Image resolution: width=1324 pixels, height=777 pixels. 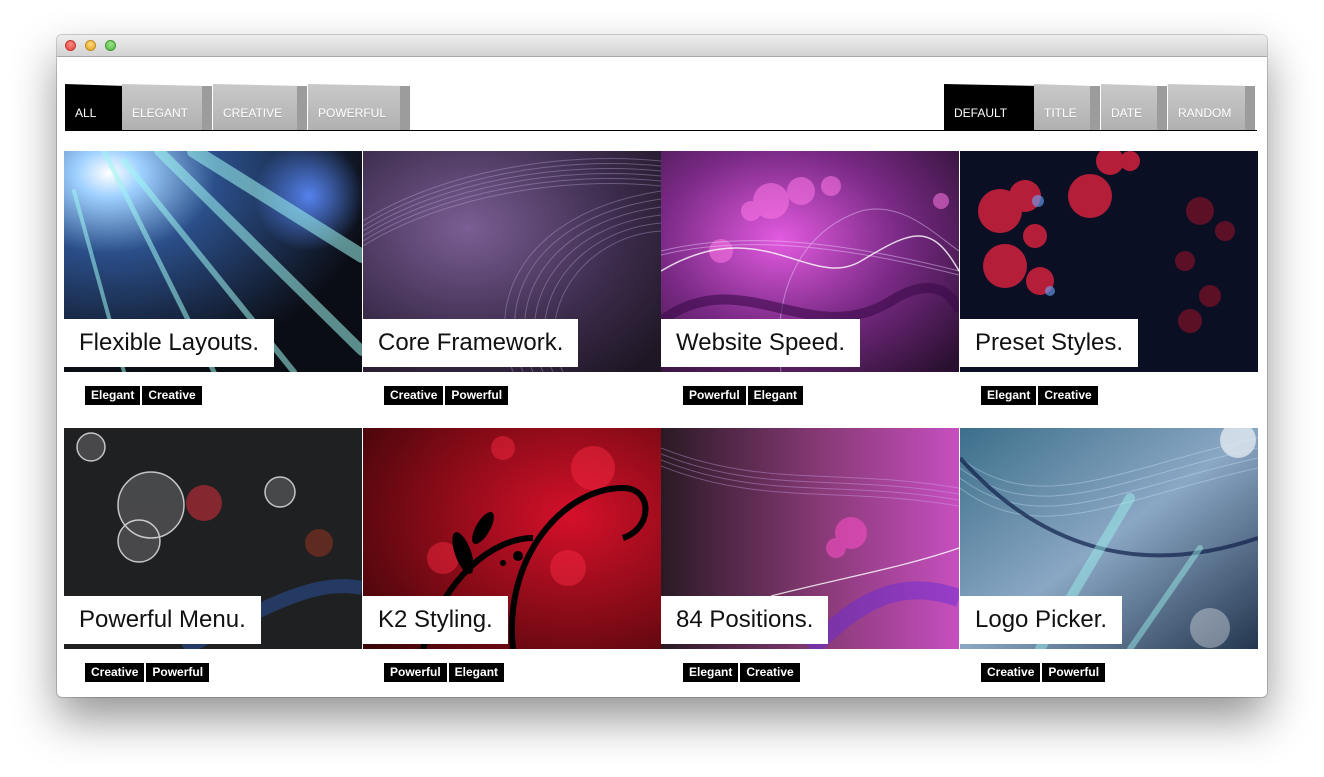 I want to click on filter-tab-label: ELEGANT, so click(x=160, y=113).